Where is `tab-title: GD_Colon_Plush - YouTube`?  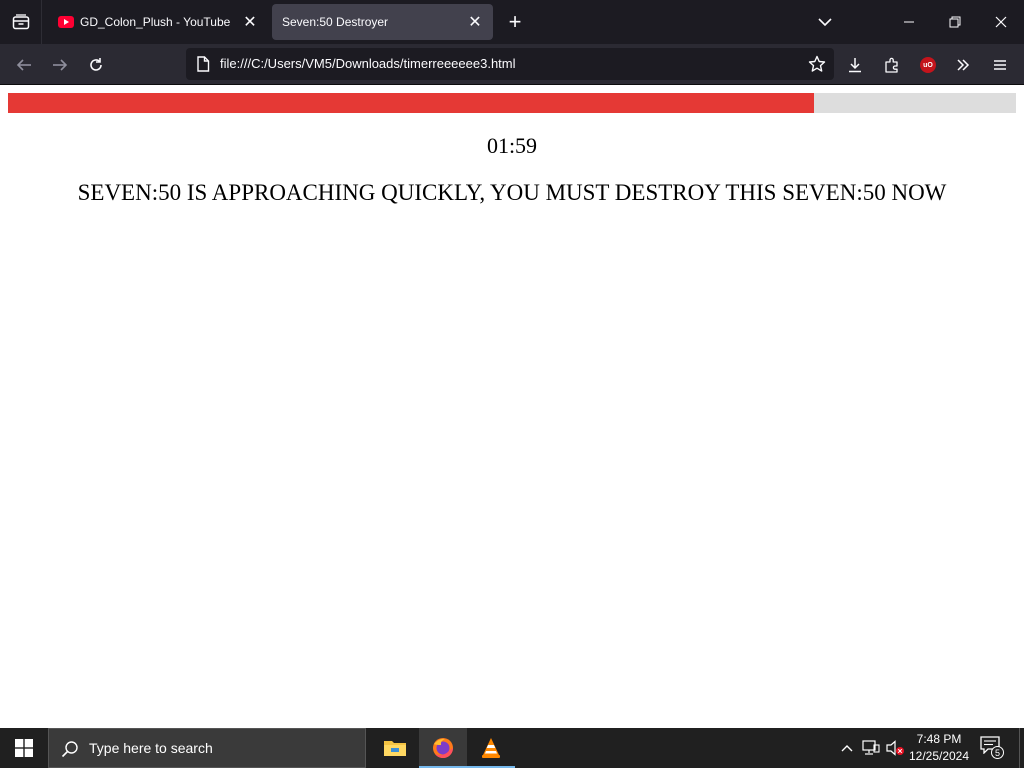 tab-title: GD_Colon_Plush - YouTube is located at coordinates (155, 22).